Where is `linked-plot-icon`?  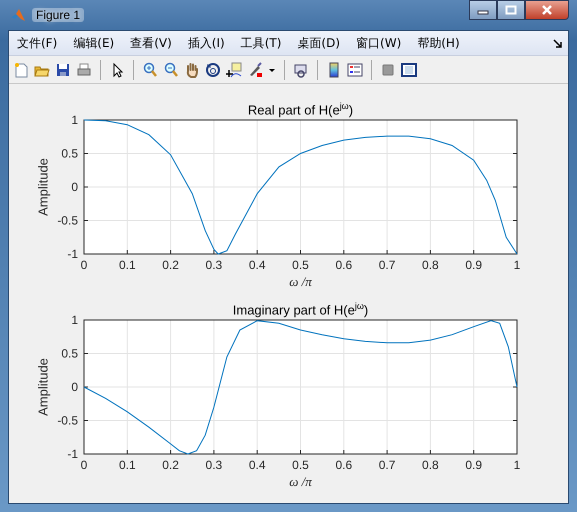
linked-plot-icon is located at coordinates (301, 70).